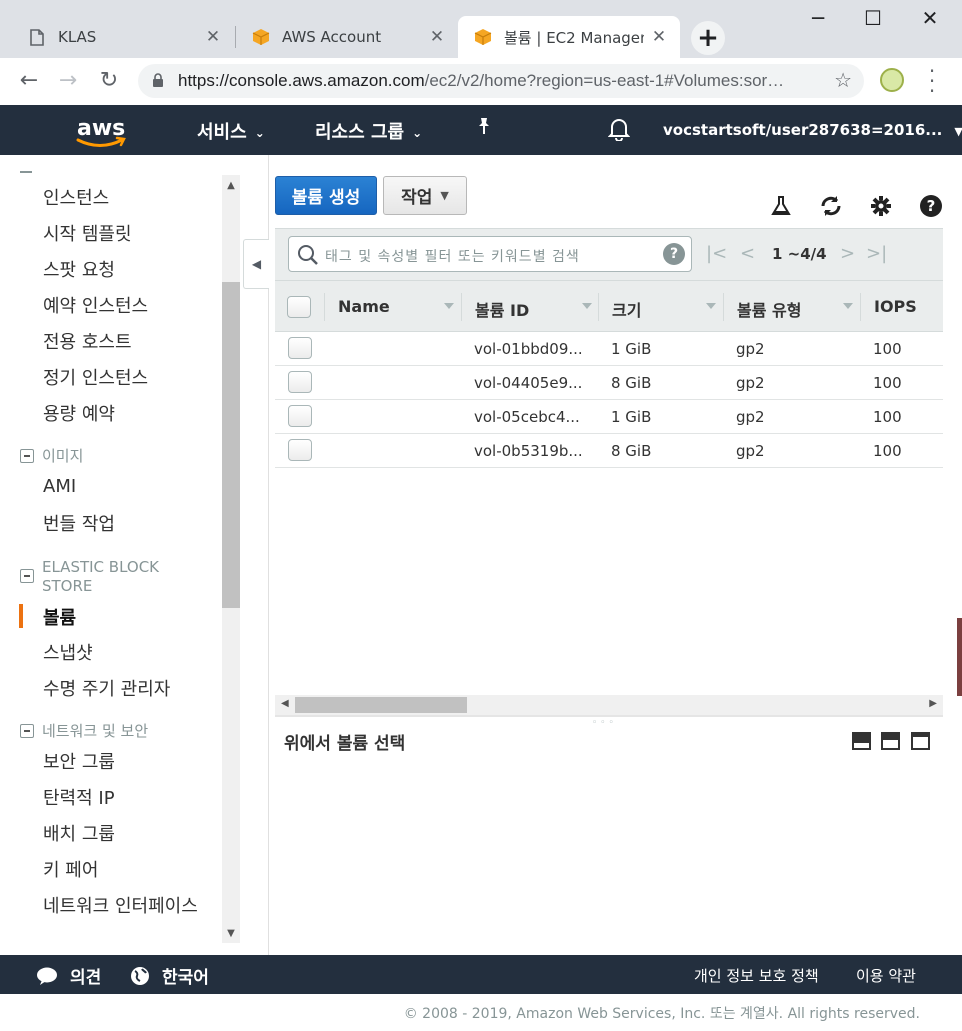  What do you see at coordinates (109, 80) in the screenshot?
I see `reload-icon: ↻` at bounding box center [109, 80].